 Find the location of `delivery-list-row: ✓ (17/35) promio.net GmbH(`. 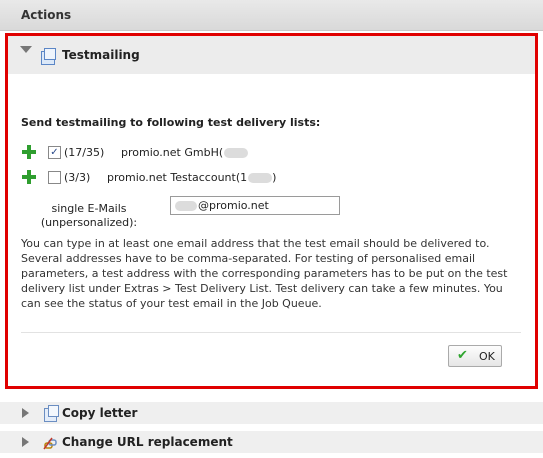

delivery-list-row: ✓ (17/35) promio.net GmbH( is located at coordinates (268, 152).